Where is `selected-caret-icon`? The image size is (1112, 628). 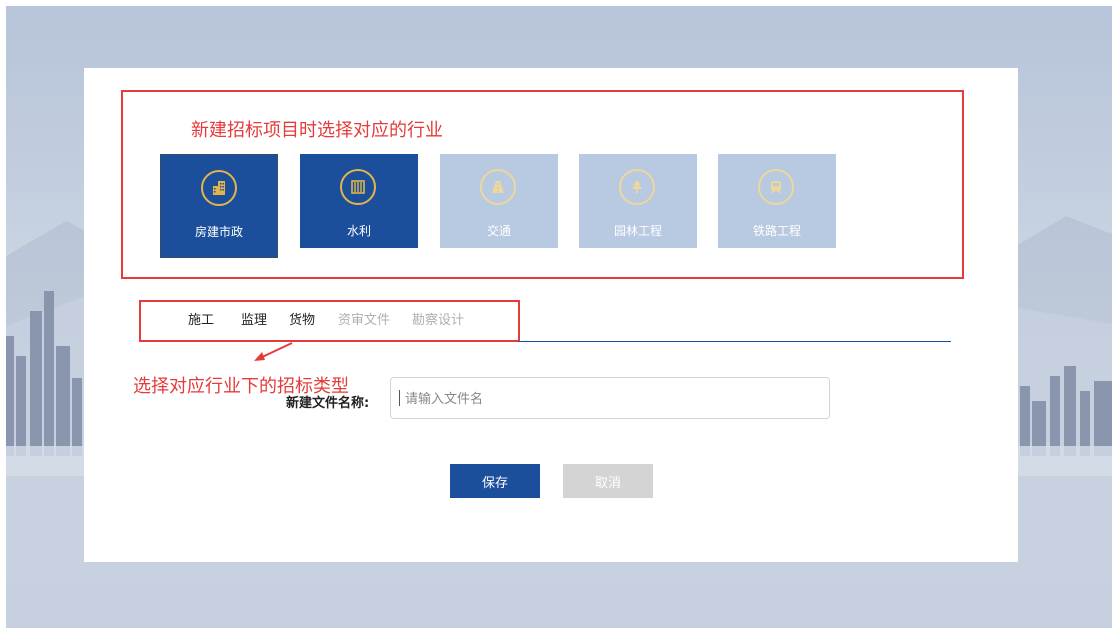
selected-caret-icon is located at coordinates (220, 254).